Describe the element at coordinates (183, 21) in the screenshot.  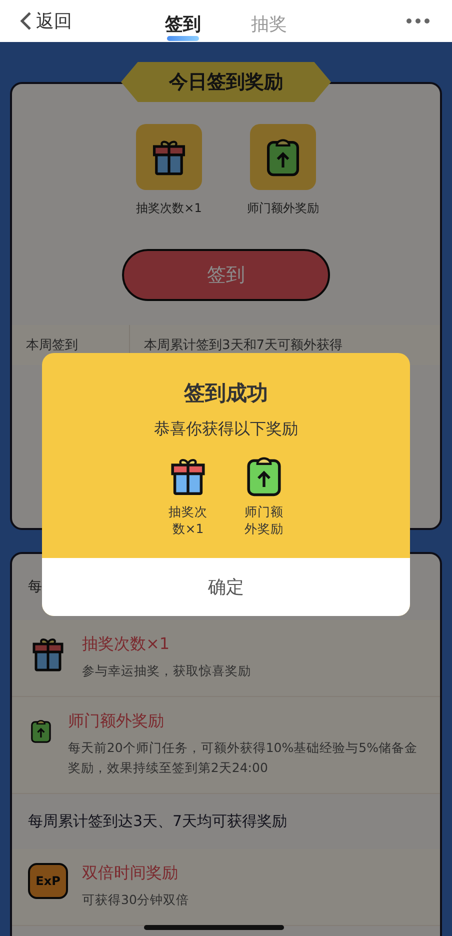
I see `tab: 签到` at that location.